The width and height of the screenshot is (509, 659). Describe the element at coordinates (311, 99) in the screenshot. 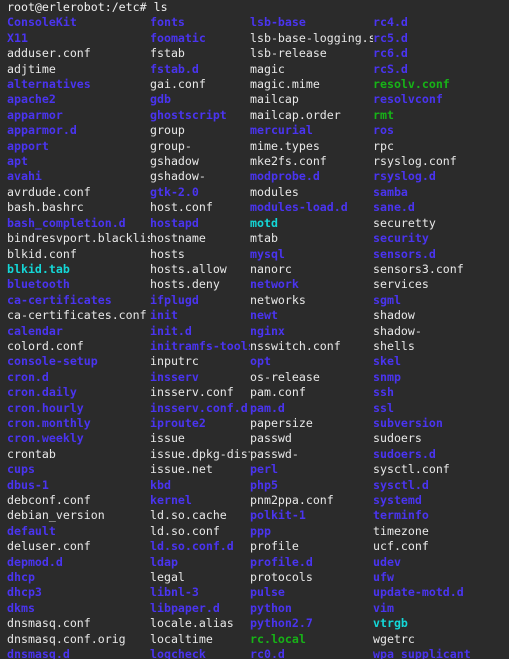

I see `listing-entry-file: mailcap` at that location.